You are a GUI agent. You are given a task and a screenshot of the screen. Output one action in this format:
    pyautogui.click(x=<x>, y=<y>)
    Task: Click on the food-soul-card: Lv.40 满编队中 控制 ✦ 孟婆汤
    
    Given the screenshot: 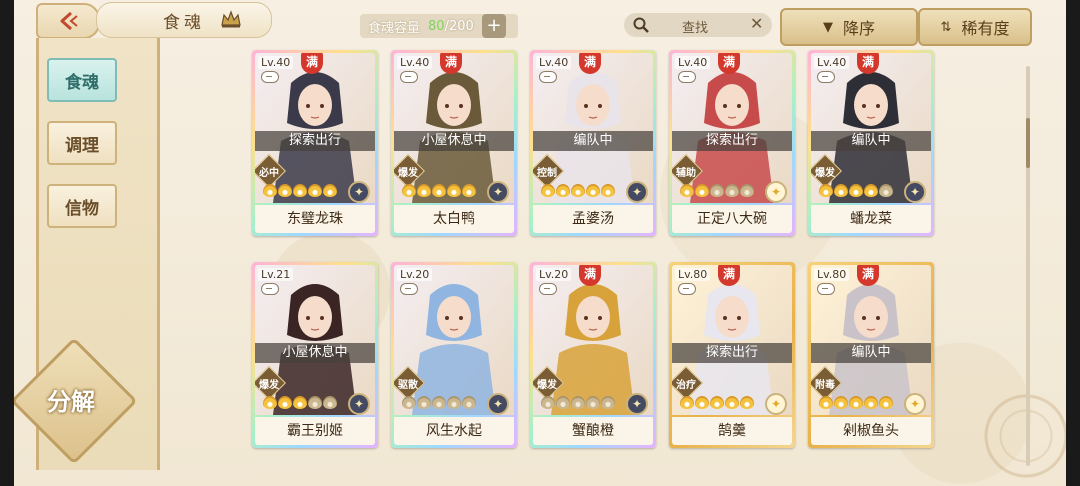 What is the action you would take?
    pyautogui.click(x=593, y=143)
    